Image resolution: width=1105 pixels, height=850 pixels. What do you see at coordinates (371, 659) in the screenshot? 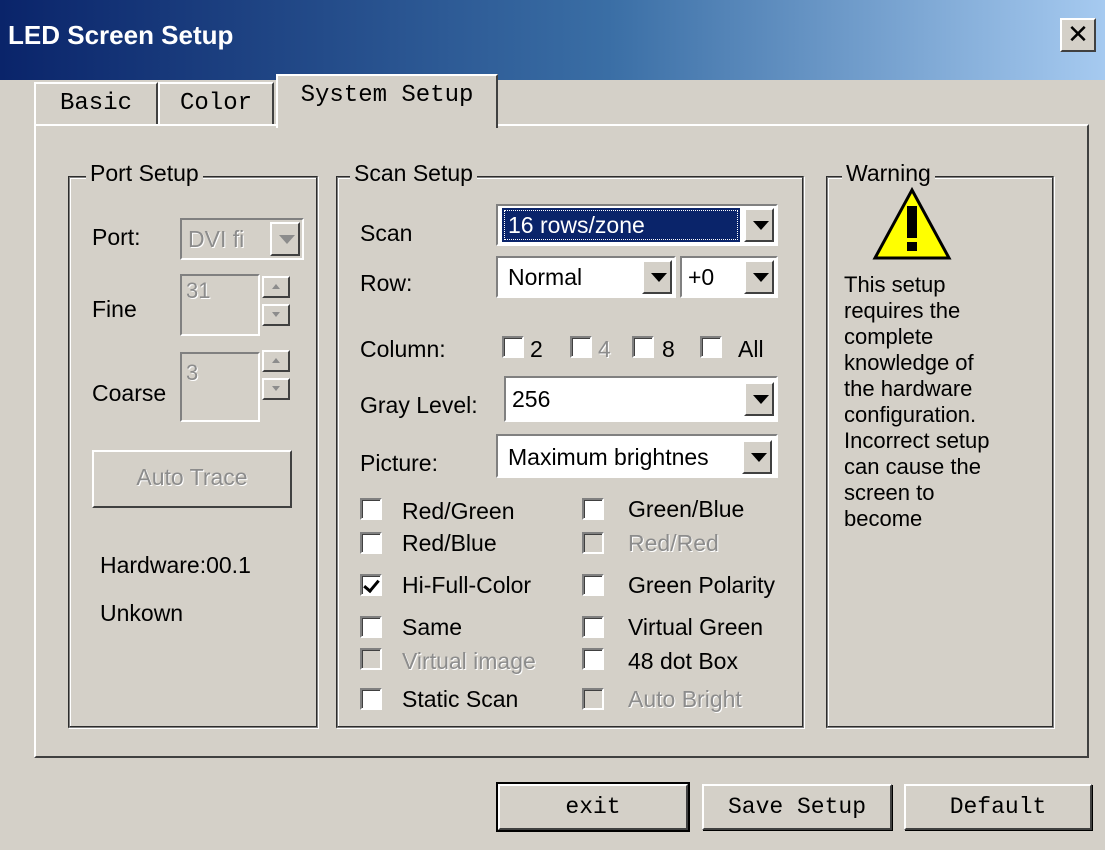
I see `virtual-image-checkbox` at bounding box center [371, 659].